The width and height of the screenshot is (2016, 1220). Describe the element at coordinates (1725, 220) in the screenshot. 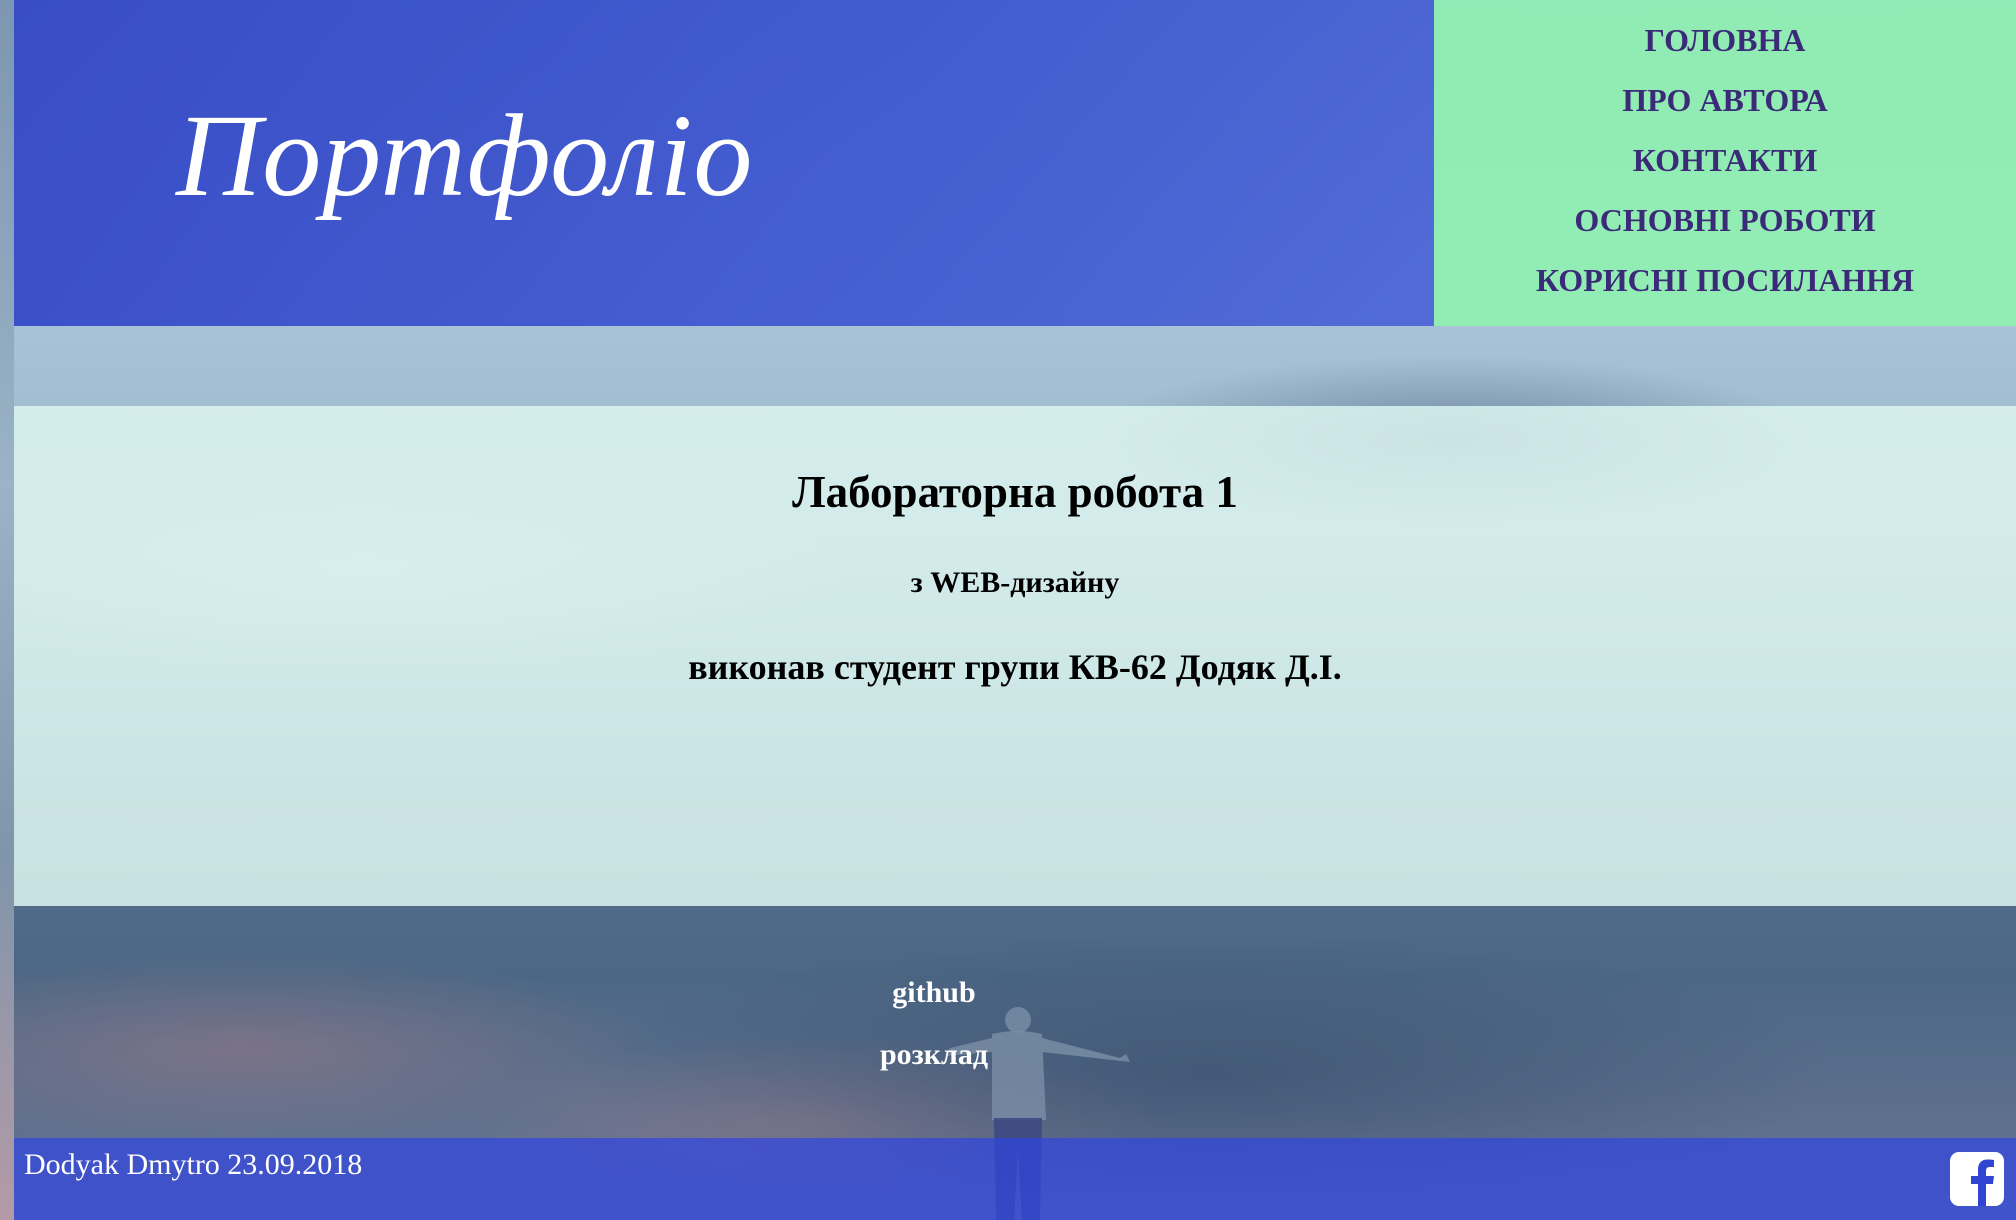

I see `nav-item-works: ОСНОВНІ РОБОТИ` at that location.